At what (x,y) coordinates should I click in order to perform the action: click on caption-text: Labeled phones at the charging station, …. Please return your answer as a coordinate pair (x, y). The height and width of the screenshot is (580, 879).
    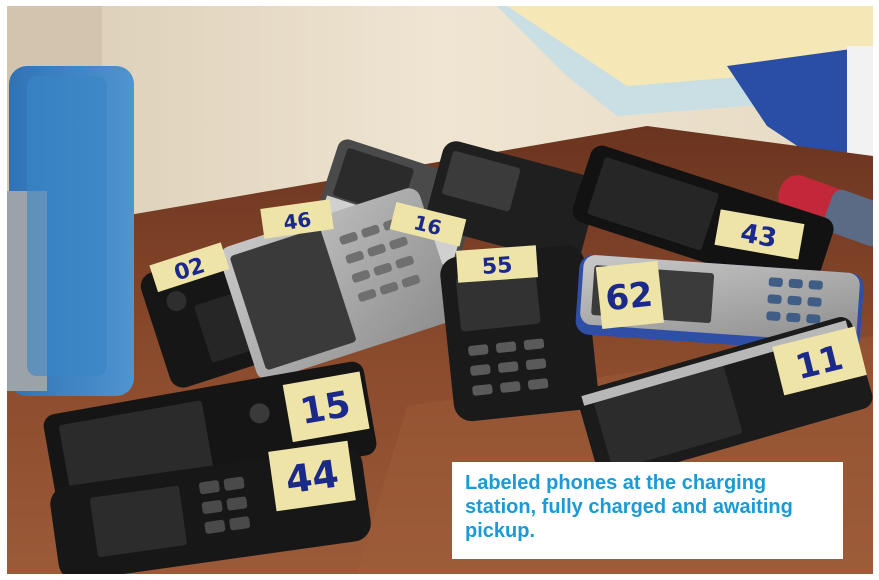
    Looking at the image, I should click on (629, 507).